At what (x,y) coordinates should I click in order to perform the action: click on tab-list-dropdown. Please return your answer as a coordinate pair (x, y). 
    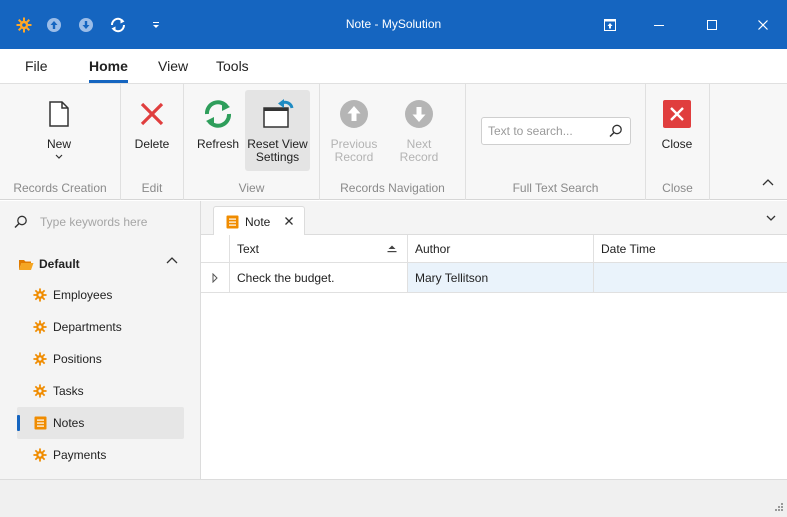
    Looking at the image, I should click on (771, 218).